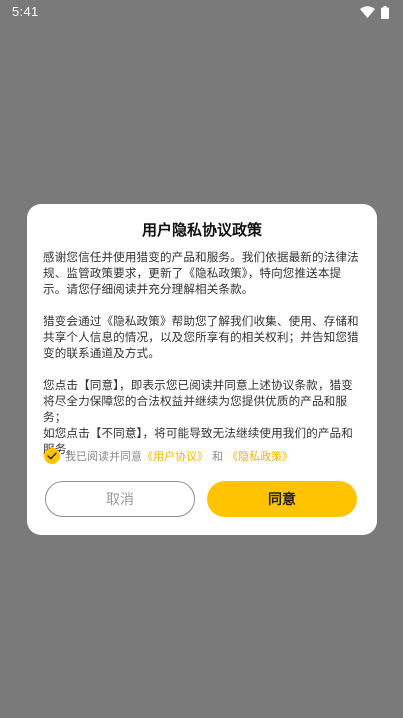 The width and height of the screenshot is (403, 718). Describe the element at coordinates (385, 12) in the screenshot. I see `battery-icon` at that location.